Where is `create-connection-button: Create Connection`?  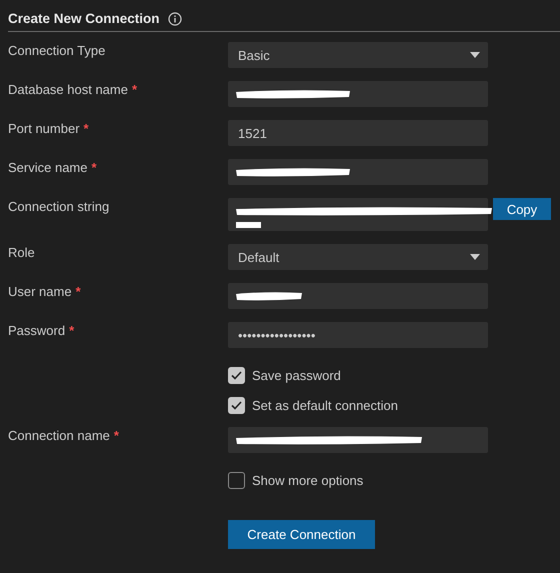
create-connection-button: Create Connection is located at coordinates (301, 534).